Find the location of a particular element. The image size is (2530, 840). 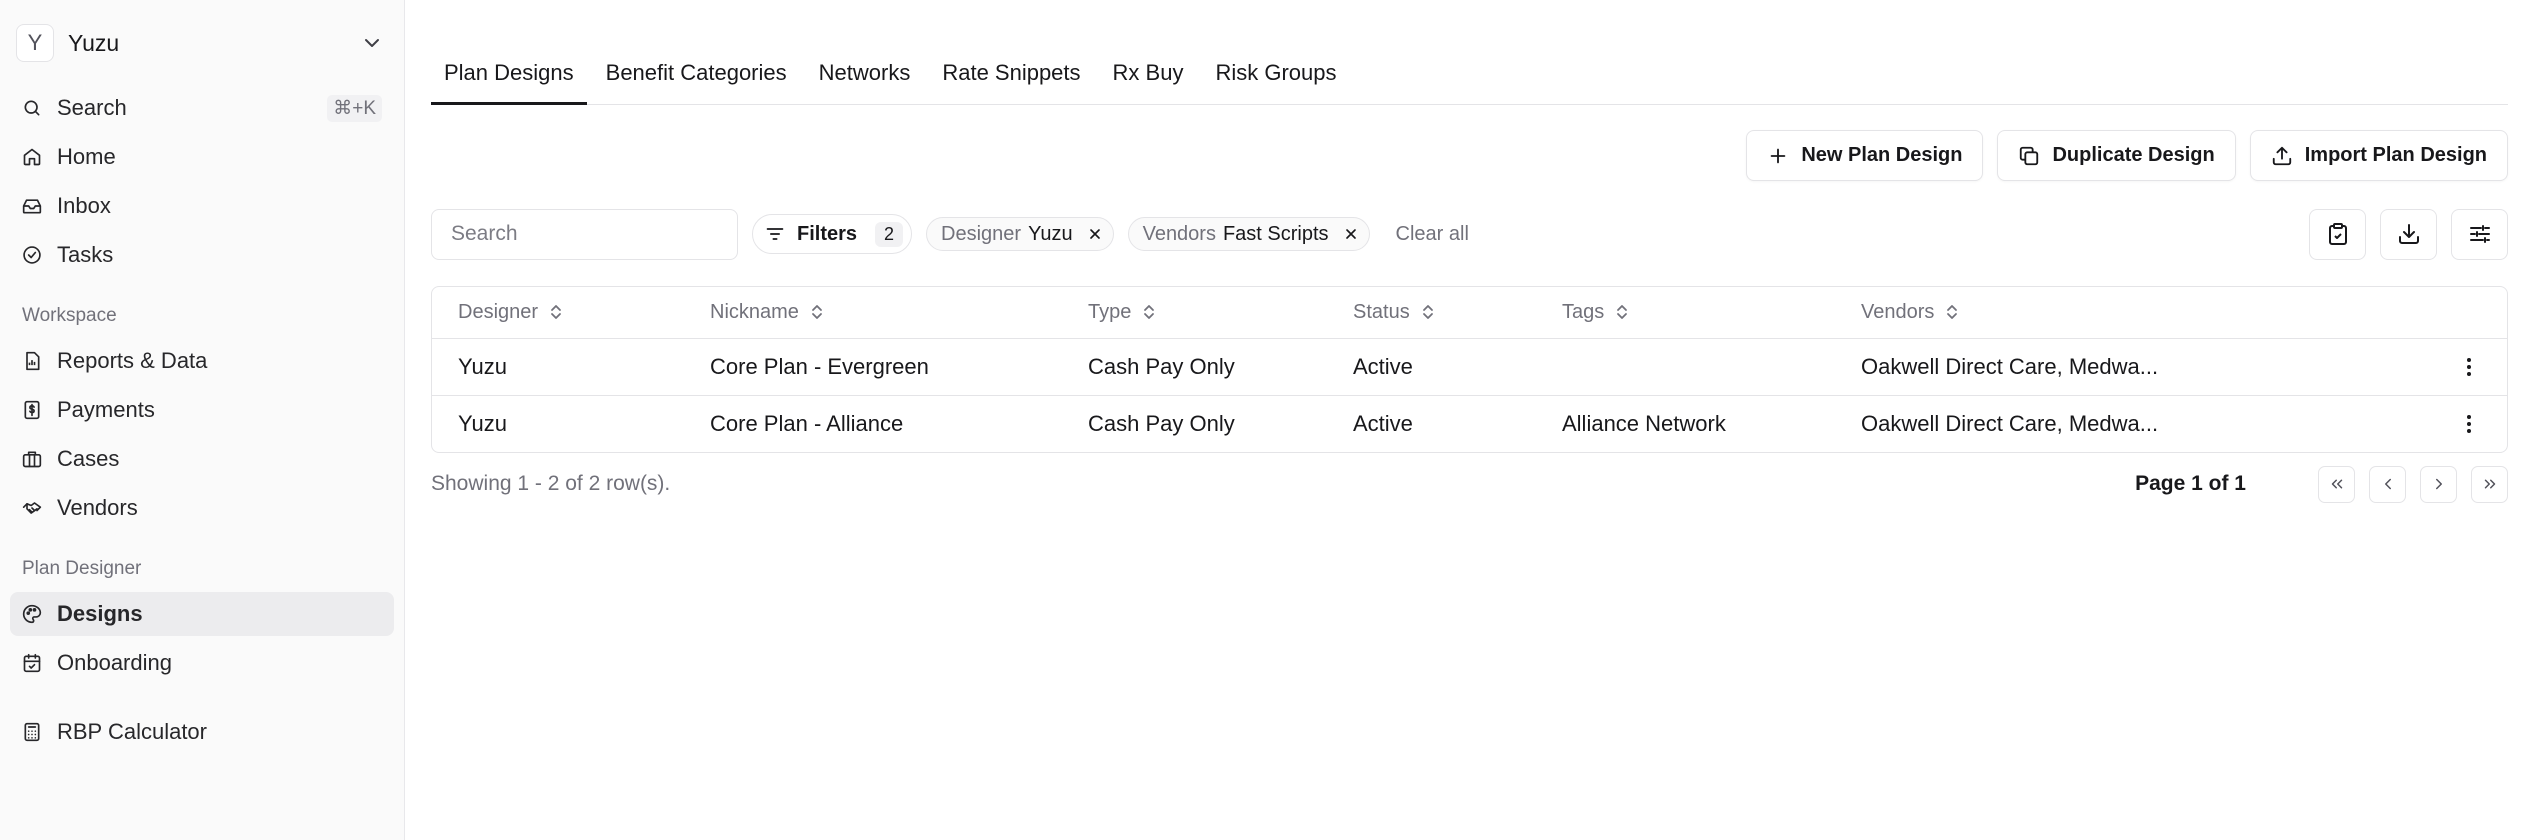

search-input is located at coordinates (584, 234).